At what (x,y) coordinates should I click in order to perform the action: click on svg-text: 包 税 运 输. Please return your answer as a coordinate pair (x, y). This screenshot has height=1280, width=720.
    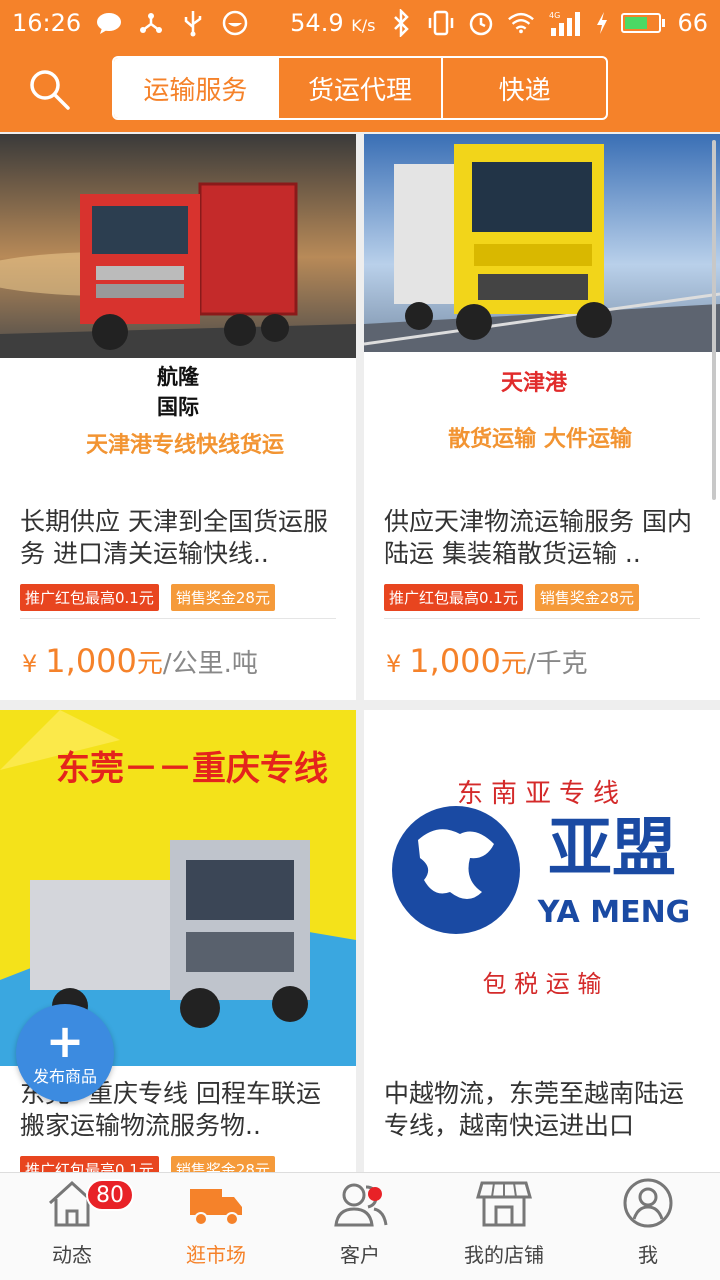
    Looking at the image, I should click on (542, 984).